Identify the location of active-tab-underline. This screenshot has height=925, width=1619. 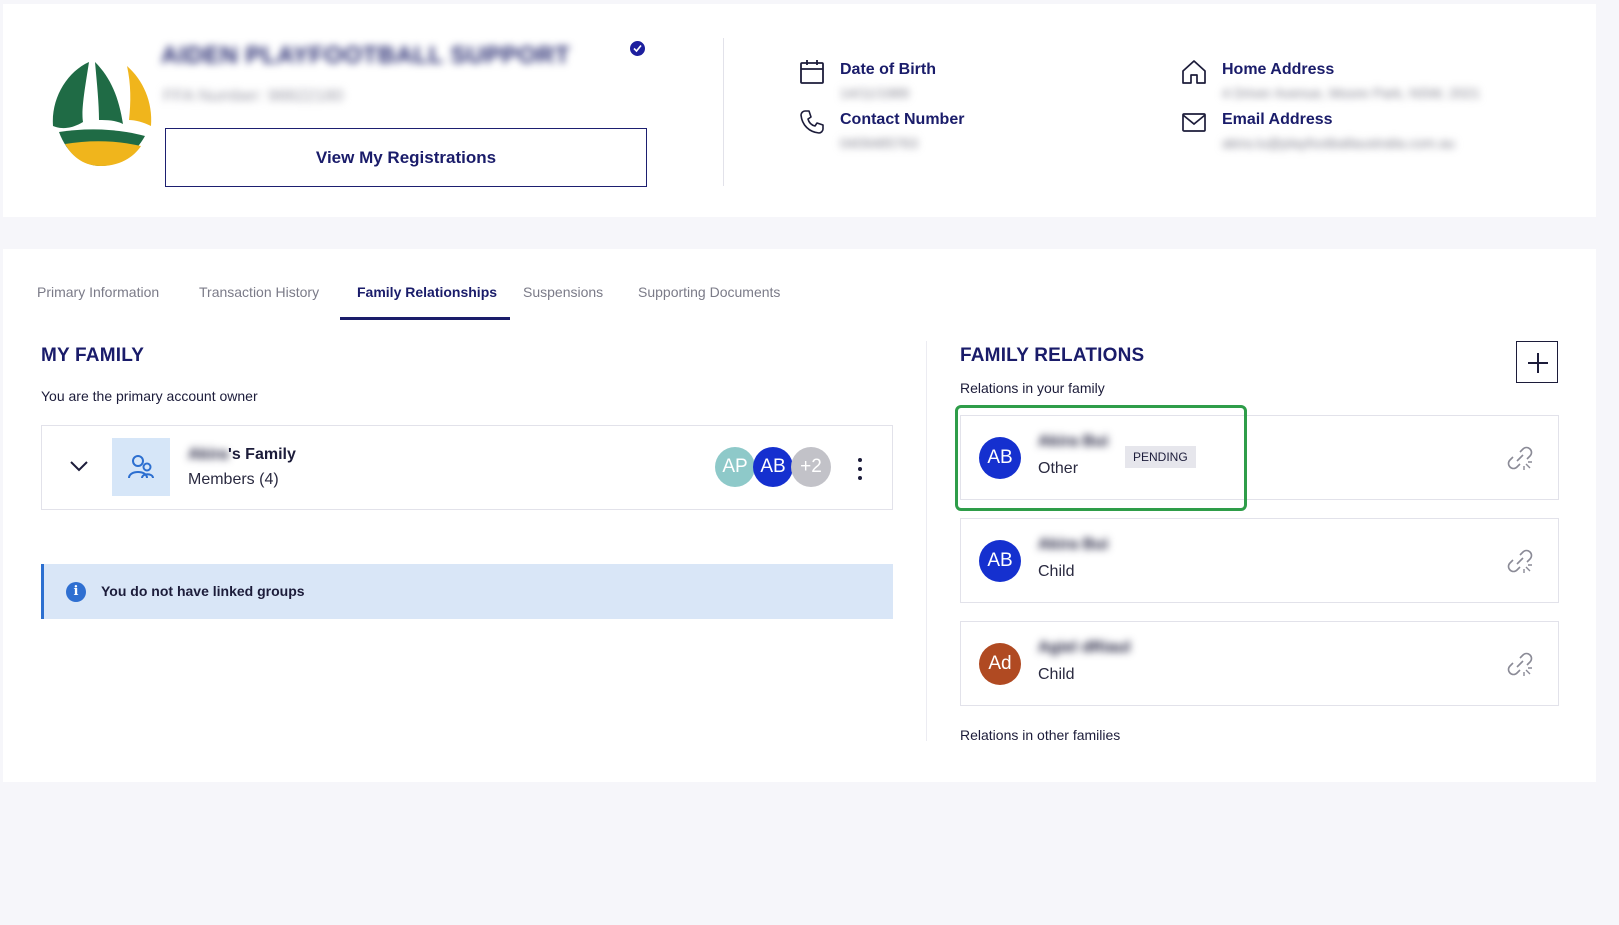
(425, 318).